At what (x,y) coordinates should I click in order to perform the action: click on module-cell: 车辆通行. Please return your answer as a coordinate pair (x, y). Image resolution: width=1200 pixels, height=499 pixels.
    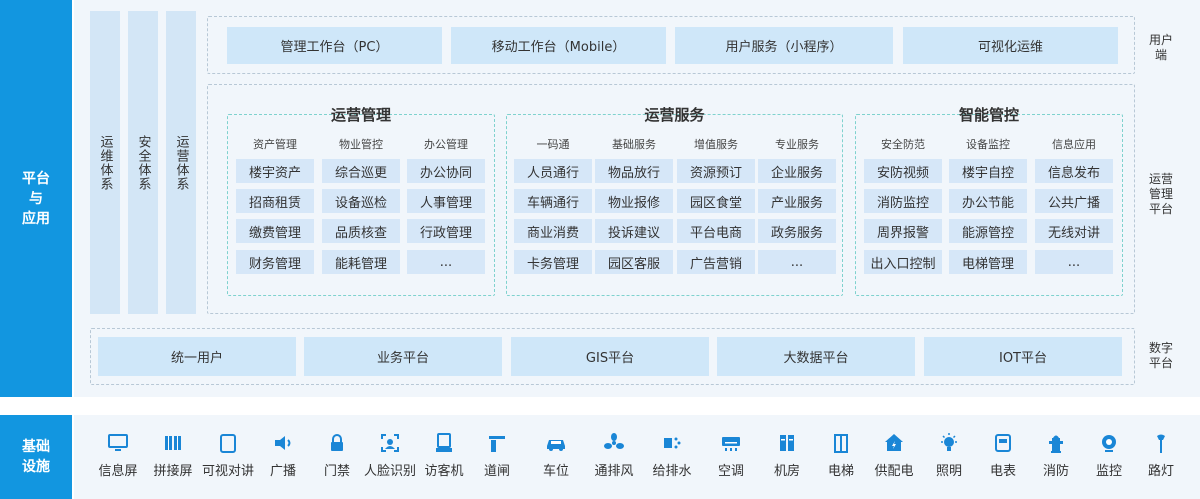
    Looking at the image, I should click on (553, 201).